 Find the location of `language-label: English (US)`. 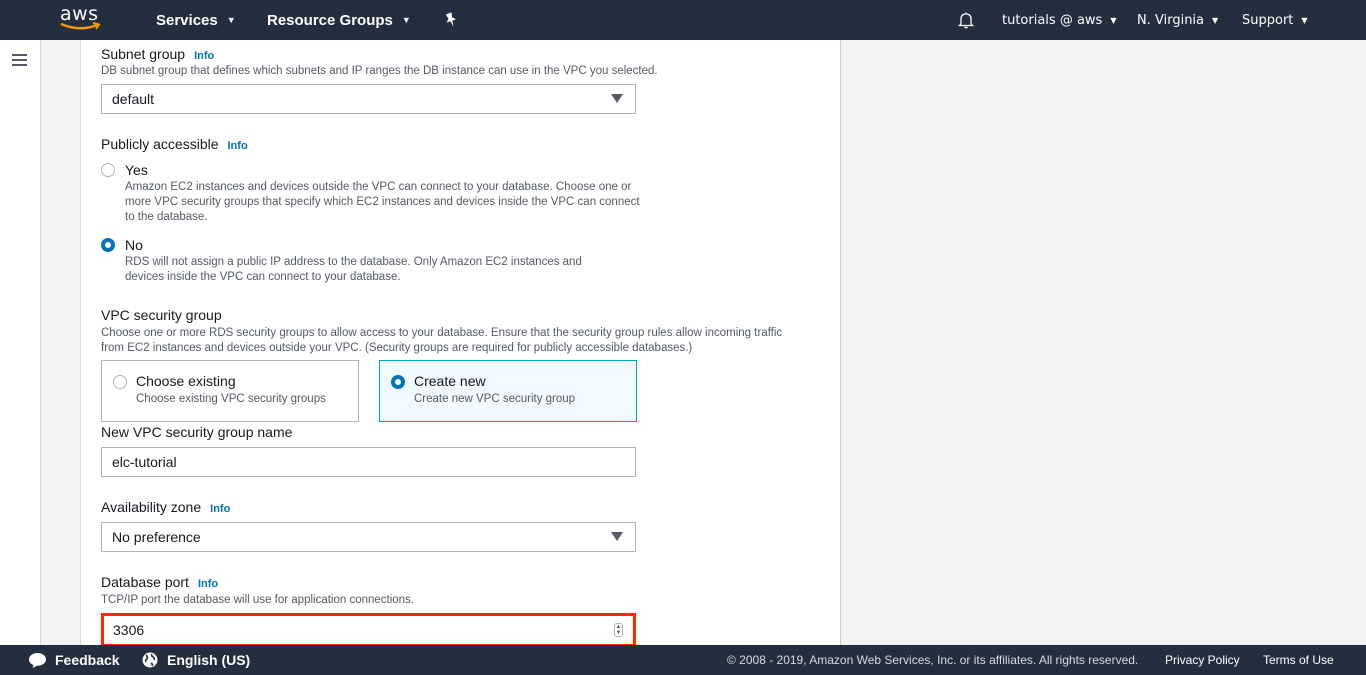

language-label: English (US) is located at coordinates (209, 660).